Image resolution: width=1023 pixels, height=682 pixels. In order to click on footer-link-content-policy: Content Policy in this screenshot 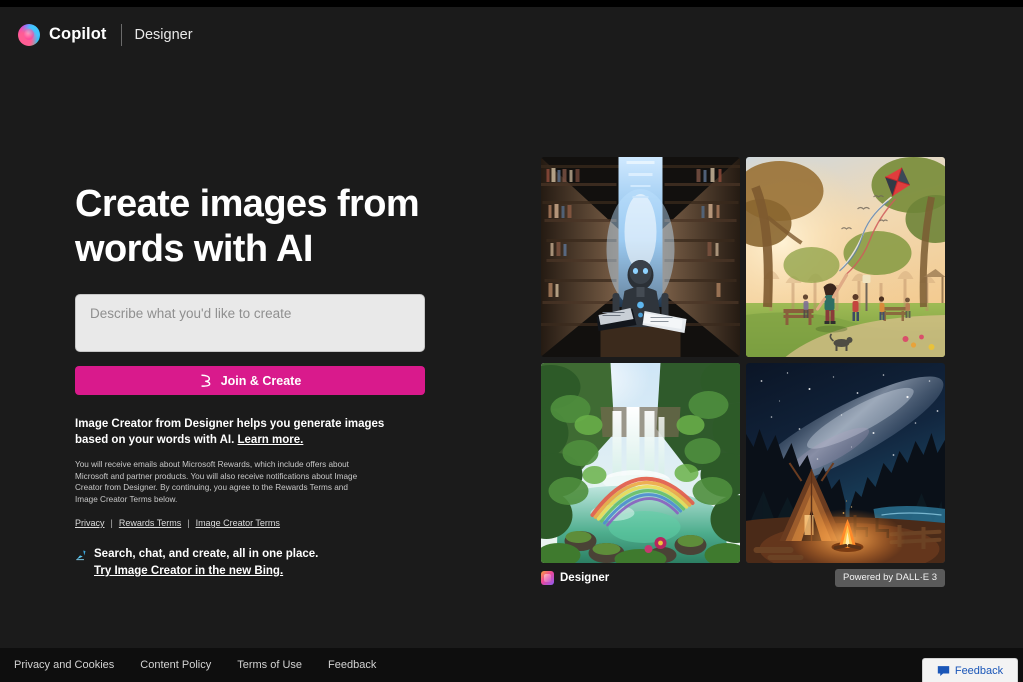, I will do `click(175, 665)`.